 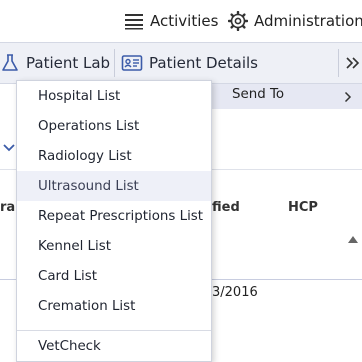 What do you see at coordinates (10, 62) in the screenshot?
I see `flask-icon` at bounding box center [10, 62].